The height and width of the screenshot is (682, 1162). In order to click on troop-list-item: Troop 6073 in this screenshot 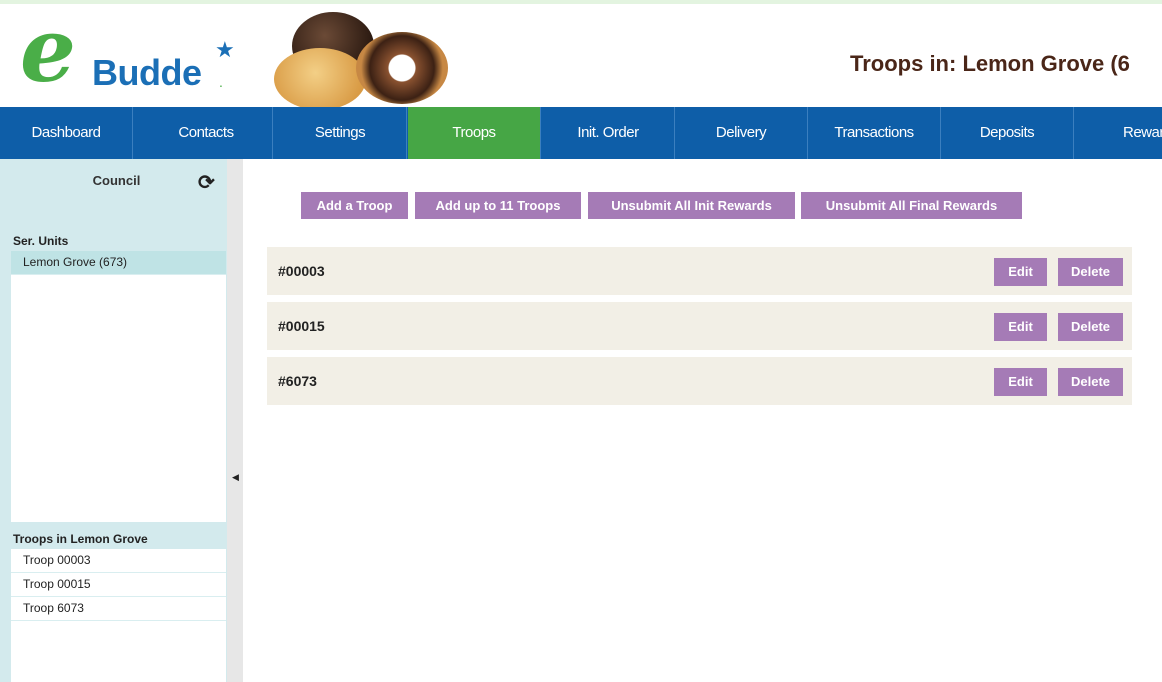, I will do `click(118, 609)`.